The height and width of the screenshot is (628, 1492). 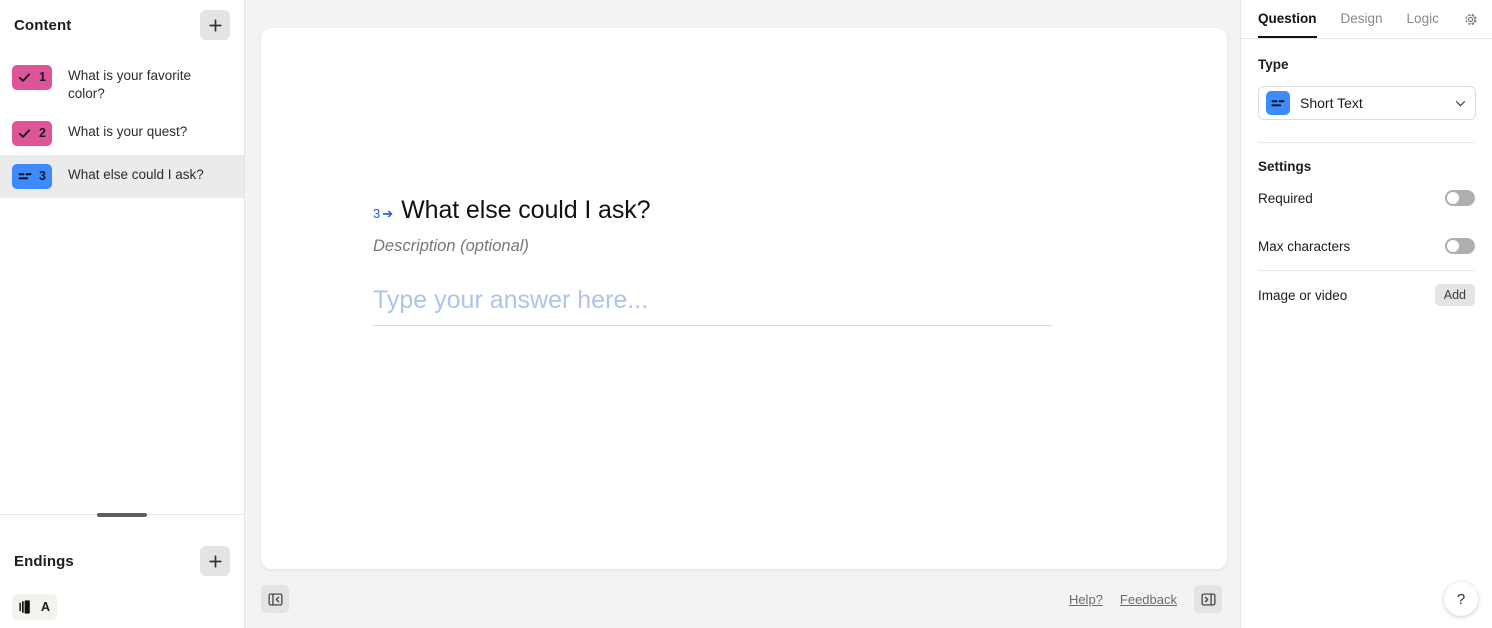 I want to click on help-fab-button: ?, so click(x=1461, y=599).